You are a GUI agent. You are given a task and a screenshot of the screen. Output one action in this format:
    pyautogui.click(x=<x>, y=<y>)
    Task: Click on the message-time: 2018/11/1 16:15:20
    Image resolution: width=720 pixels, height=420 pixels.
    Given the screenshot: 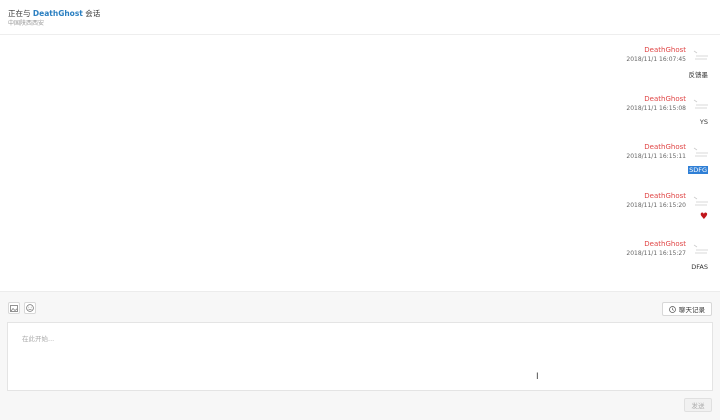 What is the action you would take?
    pyautogui.click(x=656, y=205)
    